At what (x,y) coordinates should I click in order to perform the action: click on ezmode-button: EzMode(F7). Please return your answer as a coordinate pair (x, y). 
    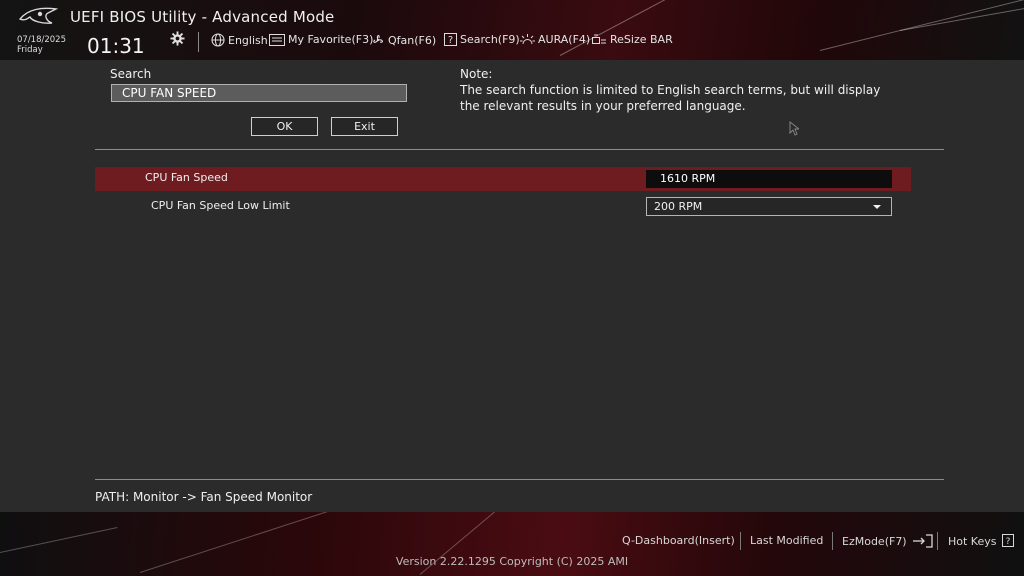
    Looking at the image, I should click on (888, 541).